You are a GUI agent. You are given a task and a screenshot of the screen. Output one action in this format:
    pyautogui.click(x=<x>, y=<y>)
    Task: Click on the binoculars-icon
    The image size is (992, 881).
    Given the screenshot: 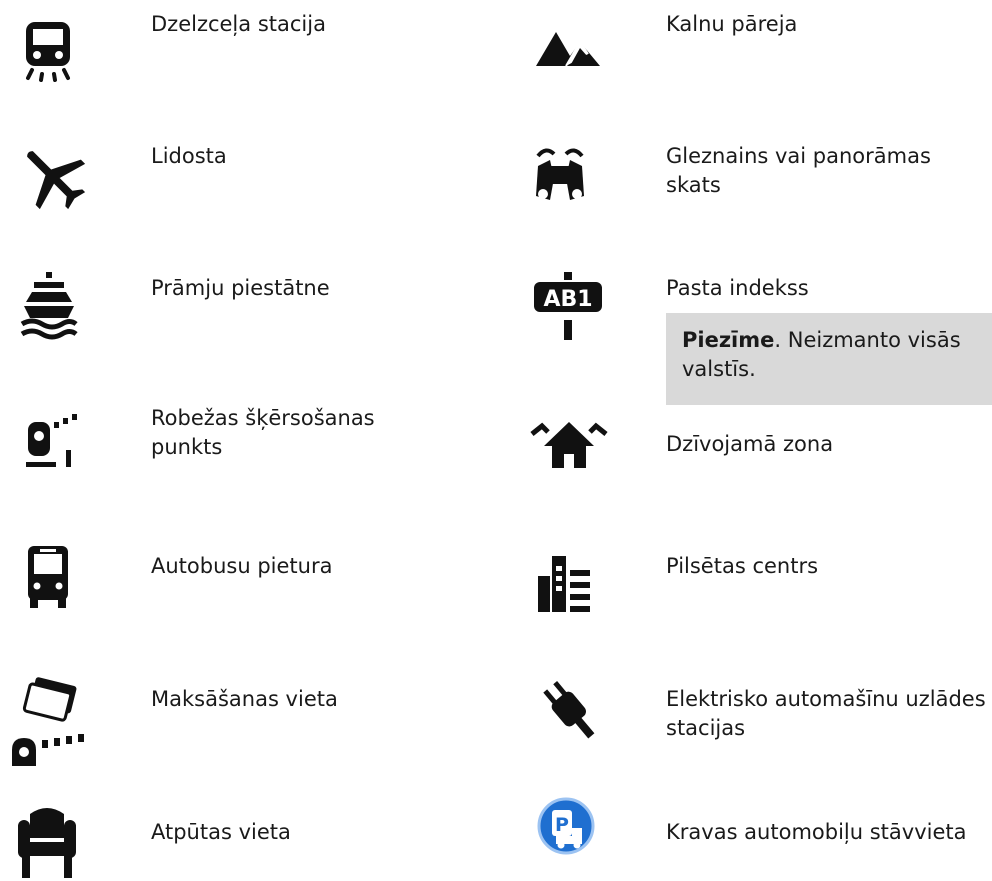 What is the action you would take?
    pyautogui.click(x=570, y=178)
    